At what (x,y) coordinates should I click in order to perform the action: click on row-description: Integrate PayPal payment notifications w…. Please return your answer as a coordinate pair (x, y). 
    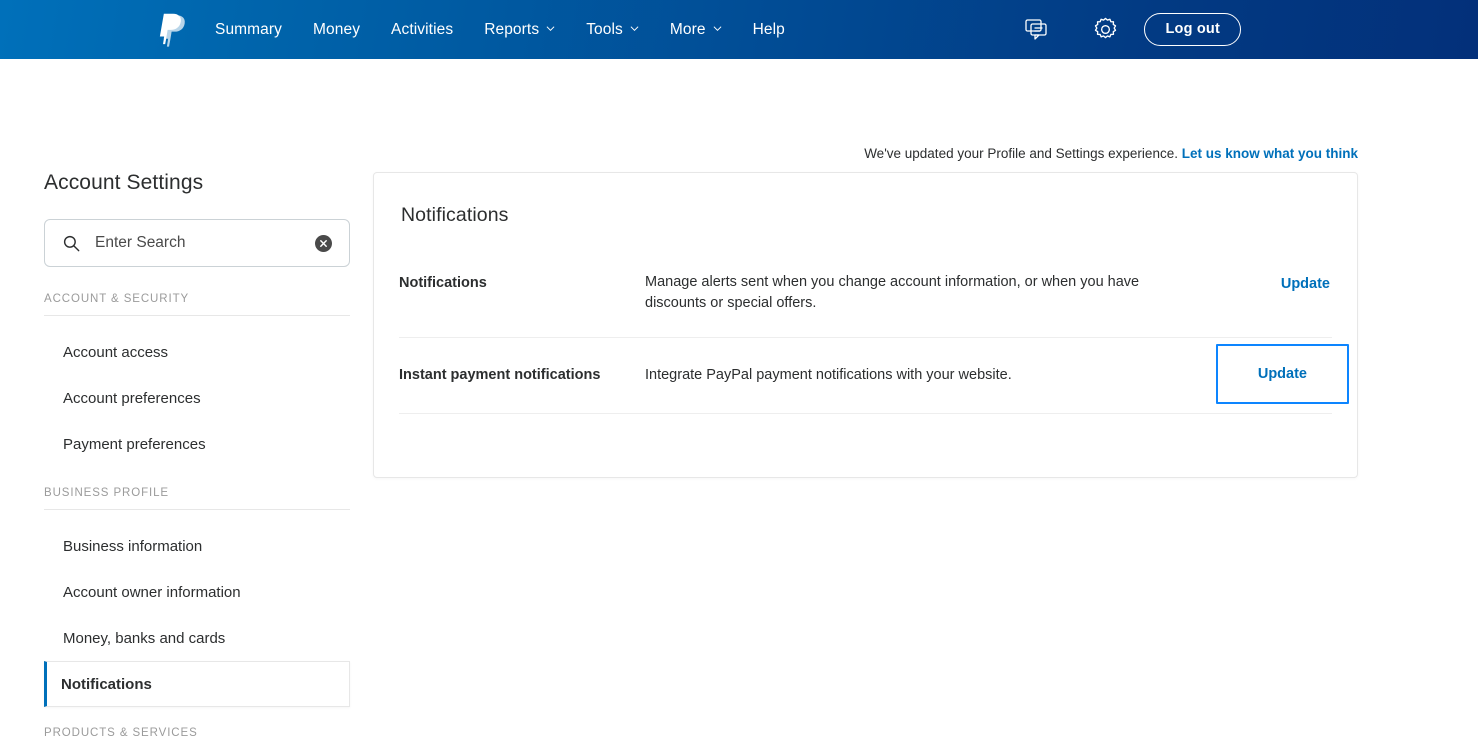
    Looking at the image, I should click on (828, 374).